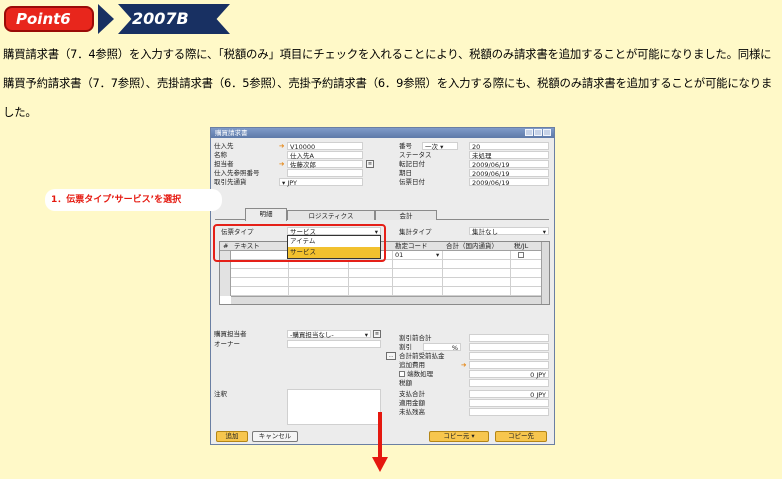 The height and width of the screenshot is (479, 782). I want to click on highlight-box, so click(299, 243).